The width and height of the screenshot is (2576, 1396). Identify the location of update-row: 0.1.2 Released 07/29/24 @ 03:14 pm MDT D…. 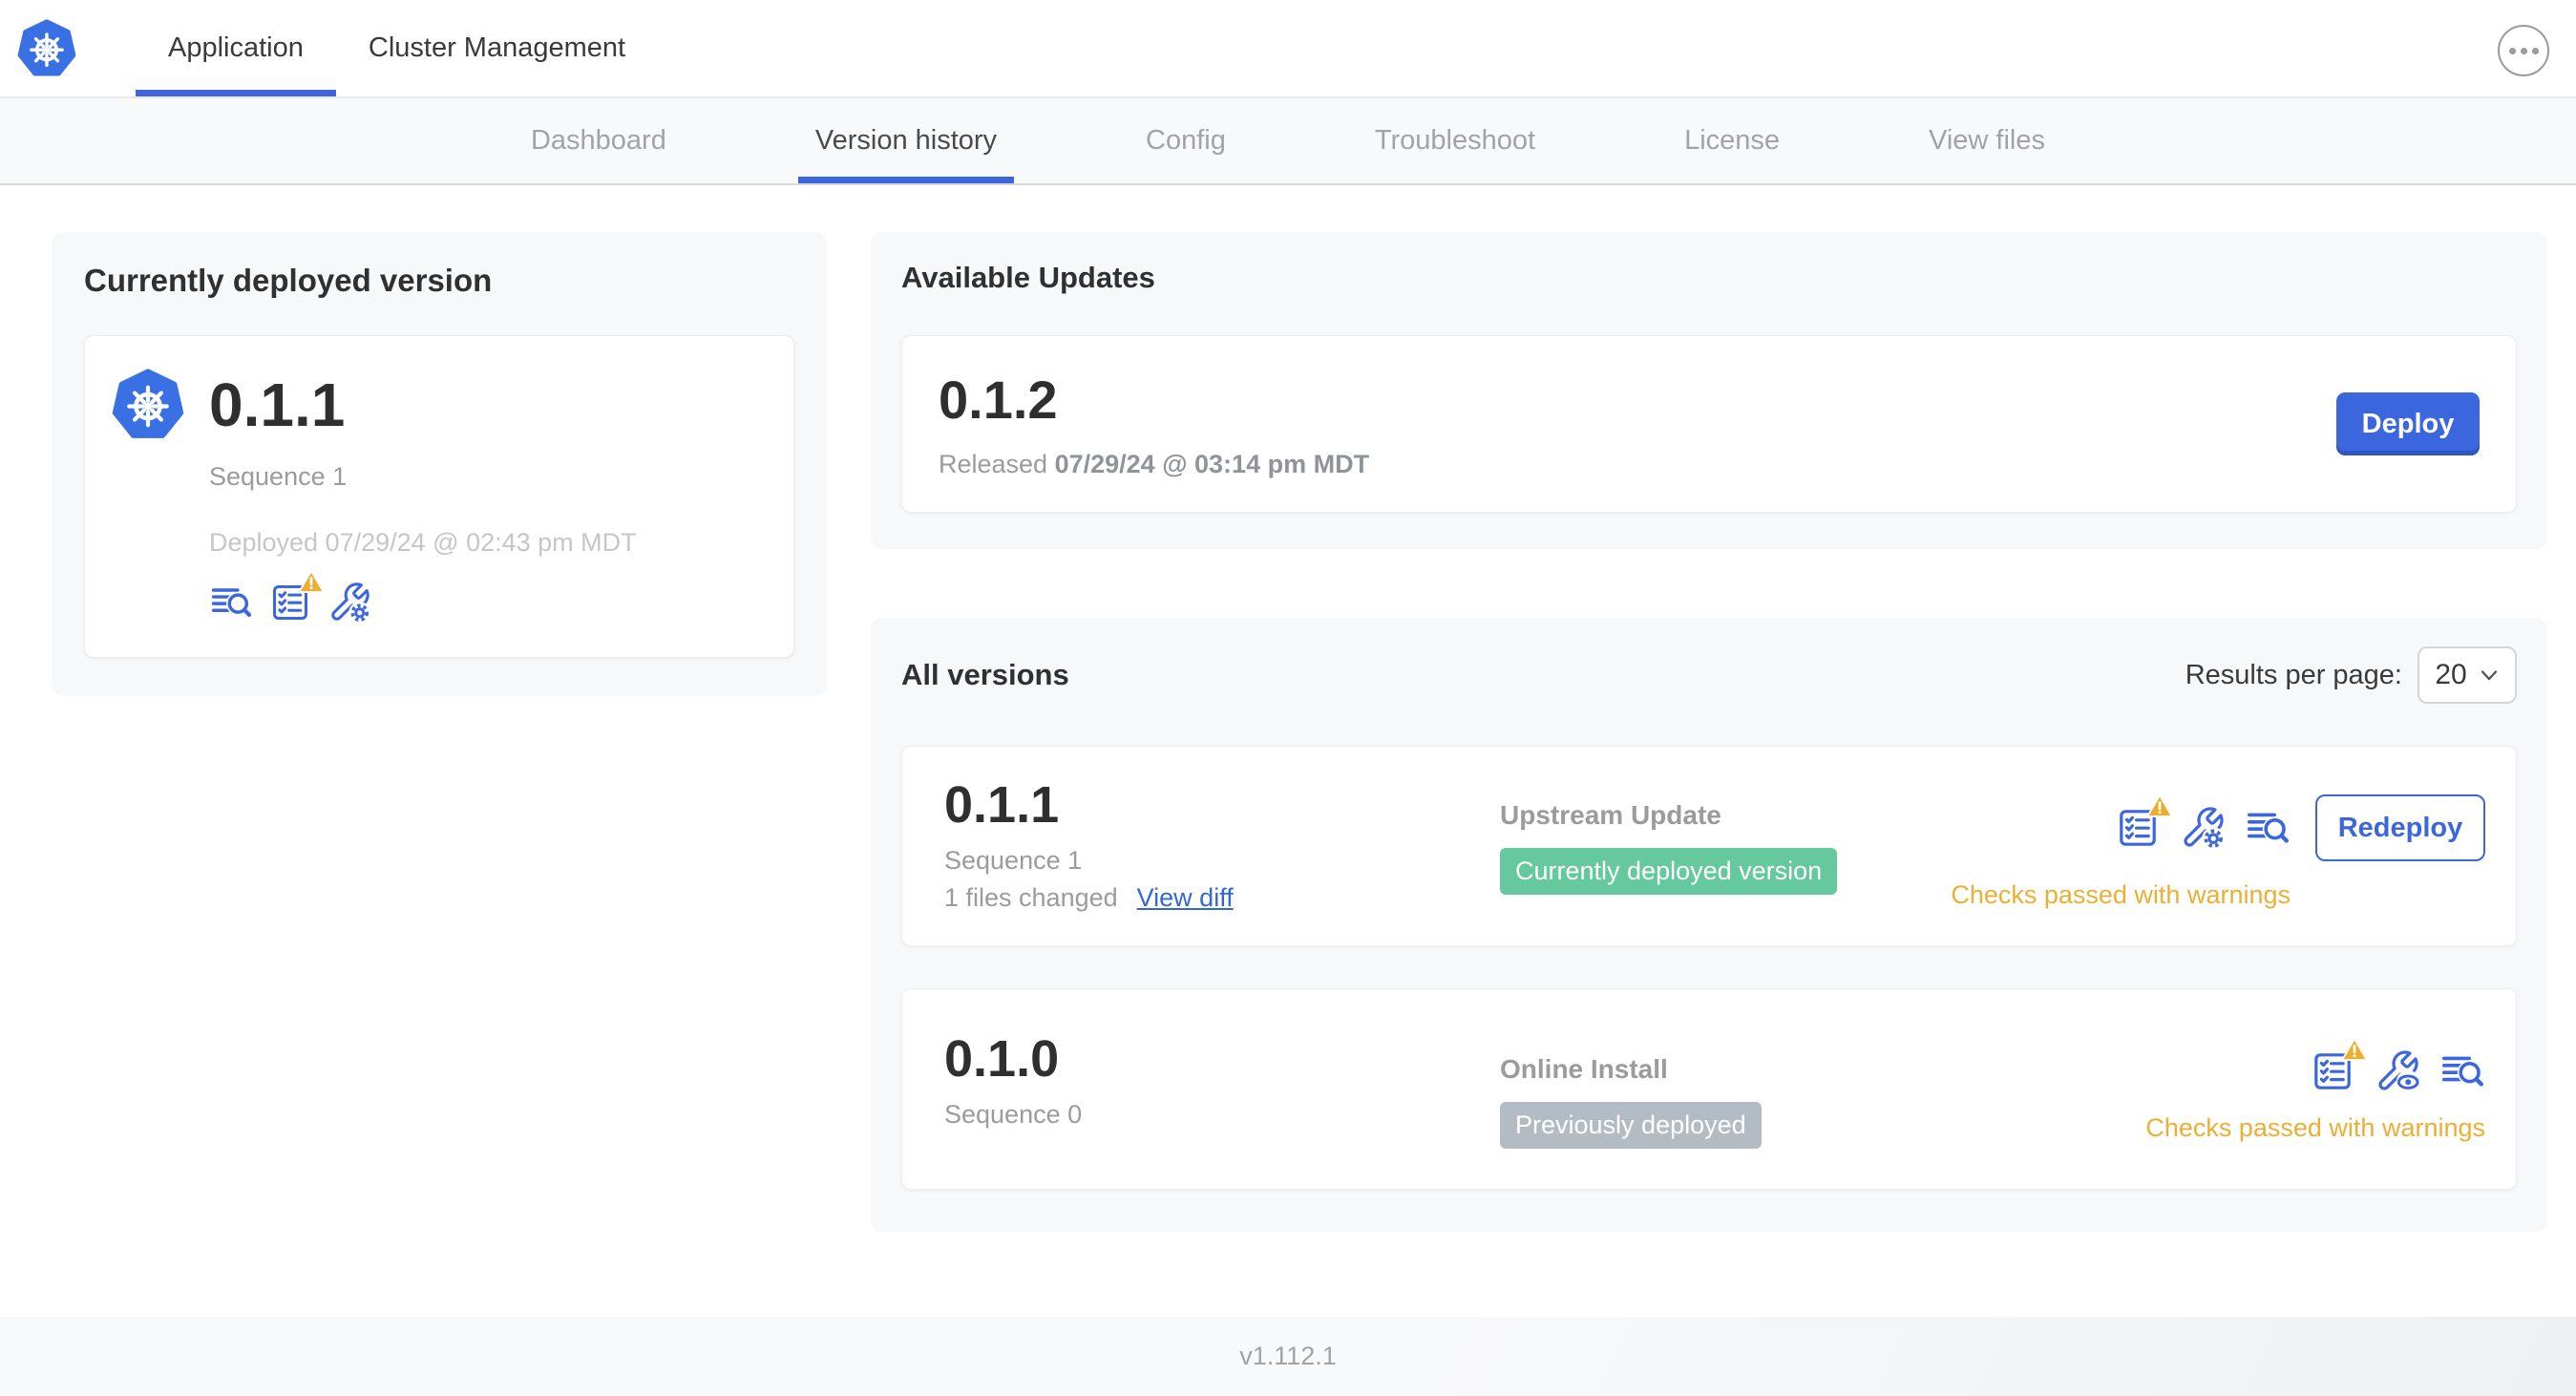
(1709, 424).